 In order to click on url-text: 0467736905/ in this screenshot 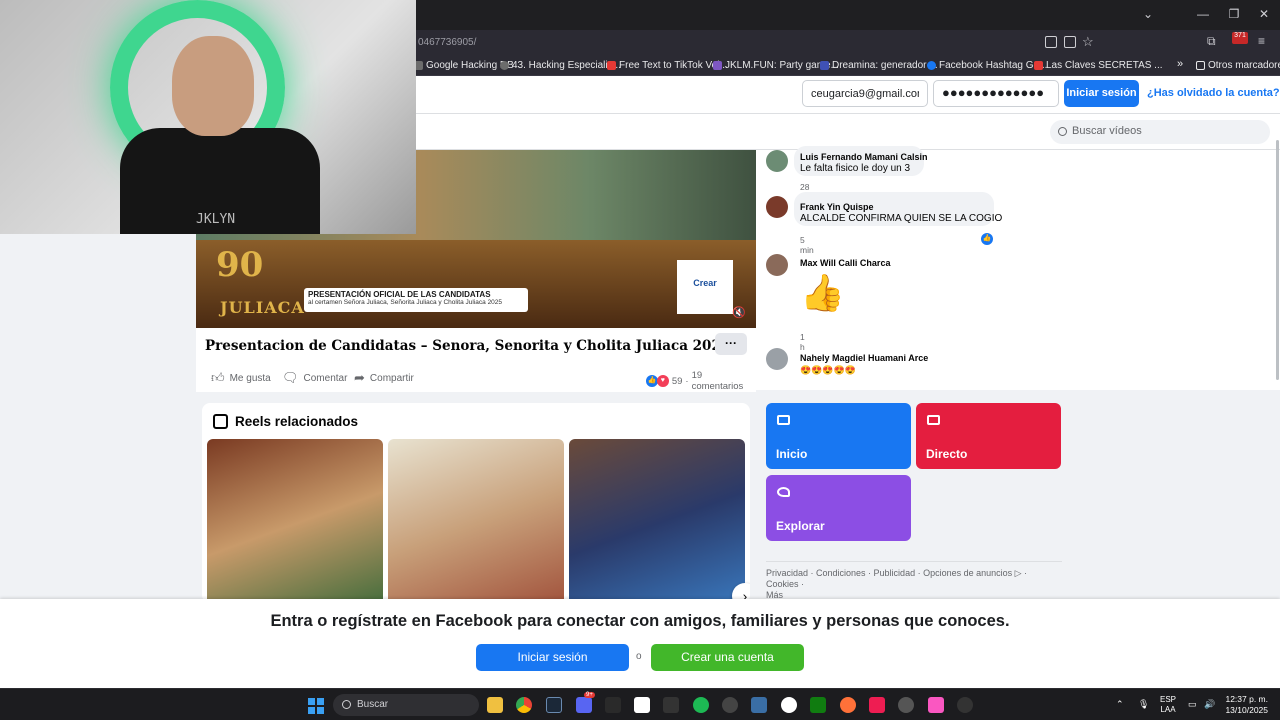, I will do `click(447, 42)`.